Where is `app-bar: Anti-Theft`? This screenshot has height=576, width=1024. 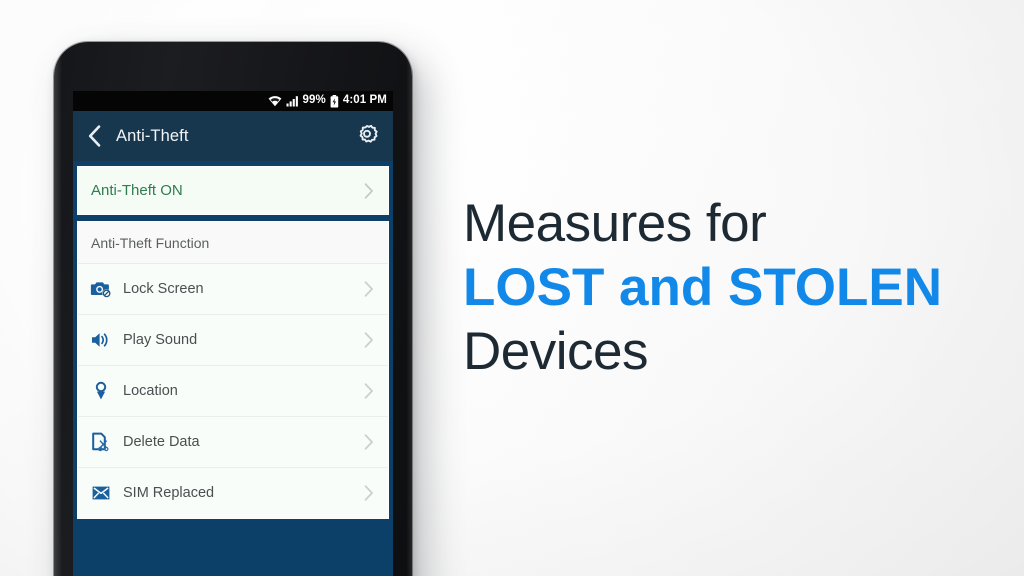
app-bar: Anti-Theft is located at coordinates (233, 136).